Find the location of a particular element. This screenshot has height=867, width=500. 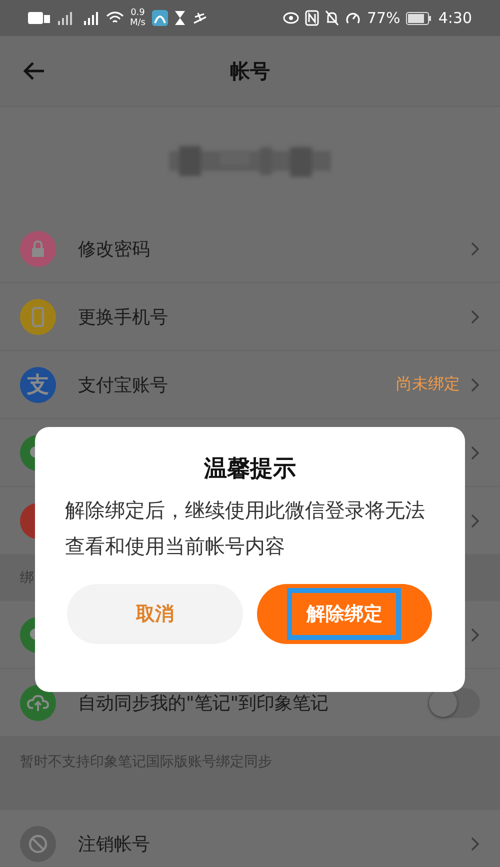

bell-off-icon is located at coordinates (331, 18).